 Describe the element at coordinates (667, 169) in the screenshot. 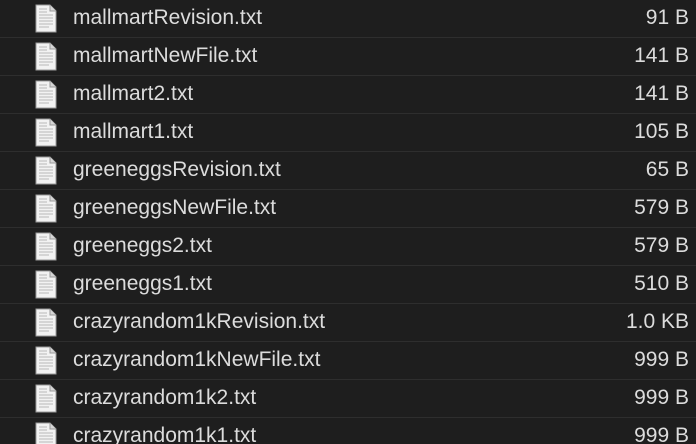

I see `file-size: 65 B` at that location.